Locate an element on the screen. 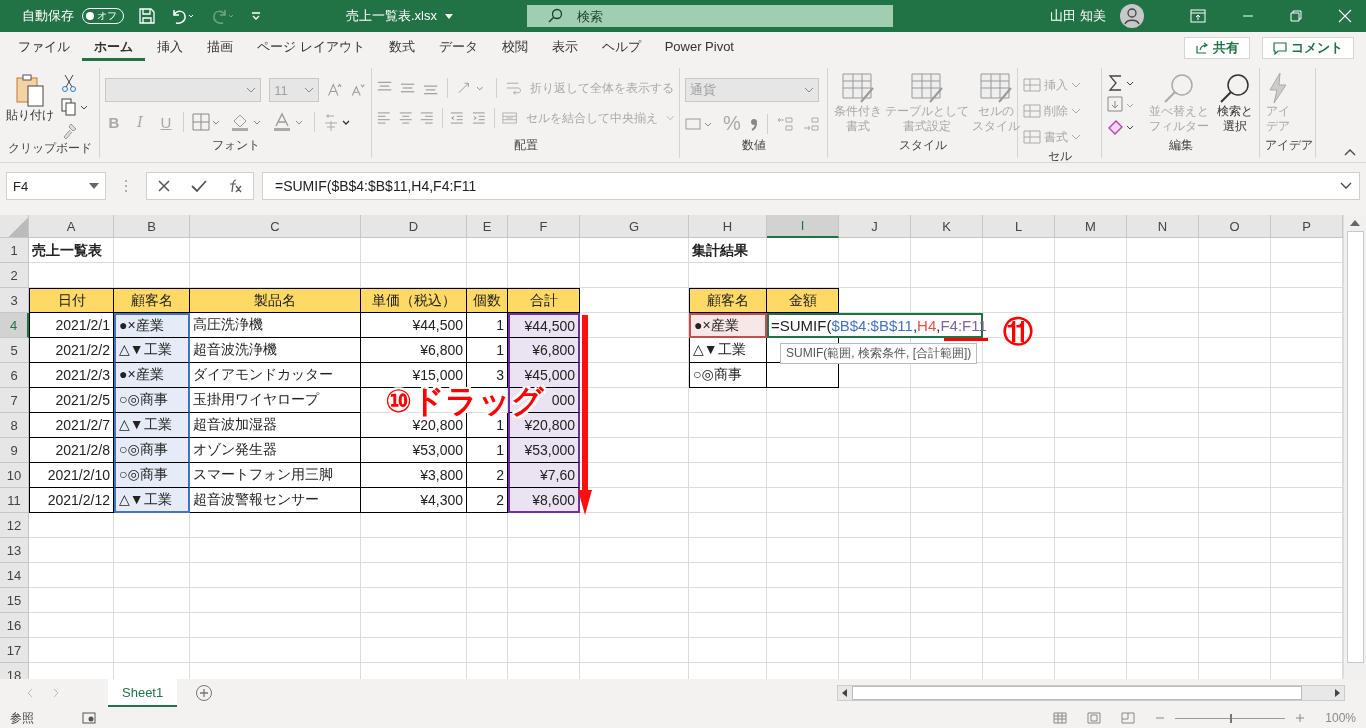 The width and height of the screenshot is (1366, 728). ribbon-tab: 数式 is located at coordinates (401, 48).